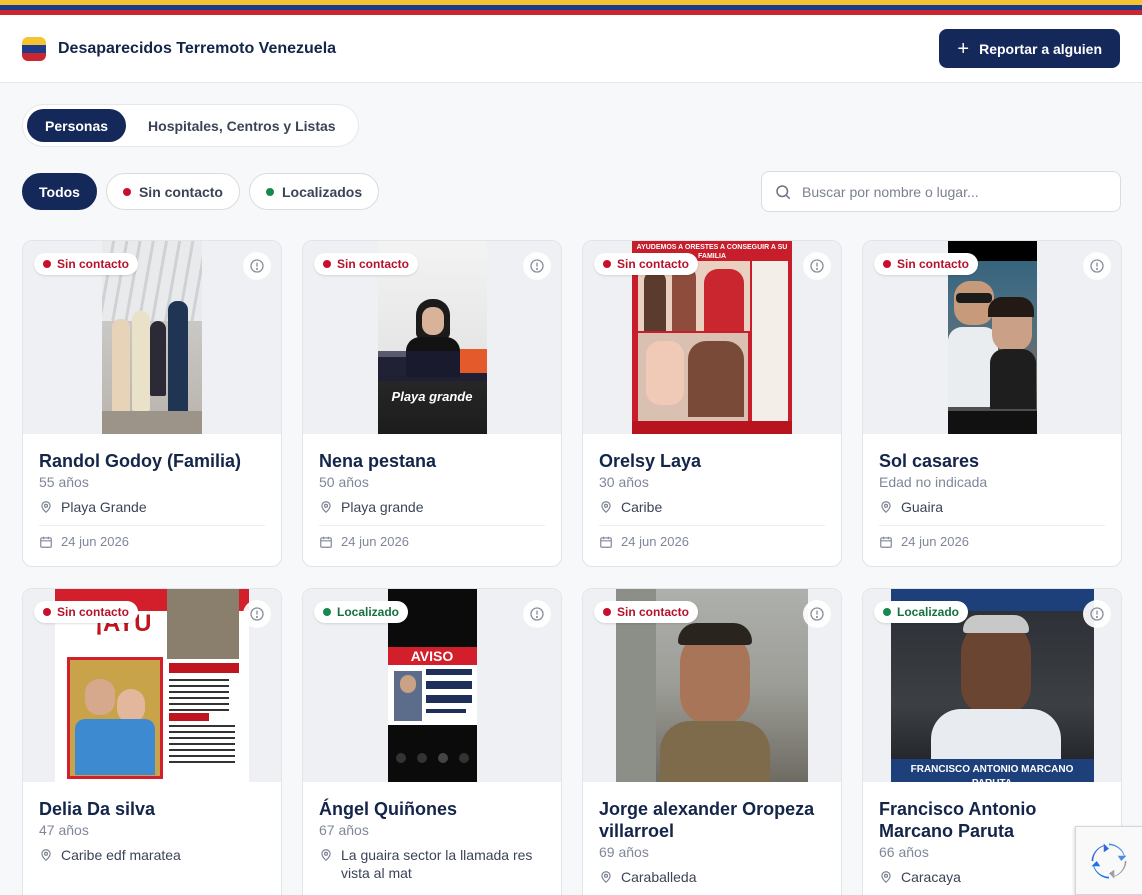 The height and width of the screenshot is (895, 1142). What do you see at coordinates (922, 507) in the screenshot?
I see `location-text: Guaira` at bounding box center [922, 507].